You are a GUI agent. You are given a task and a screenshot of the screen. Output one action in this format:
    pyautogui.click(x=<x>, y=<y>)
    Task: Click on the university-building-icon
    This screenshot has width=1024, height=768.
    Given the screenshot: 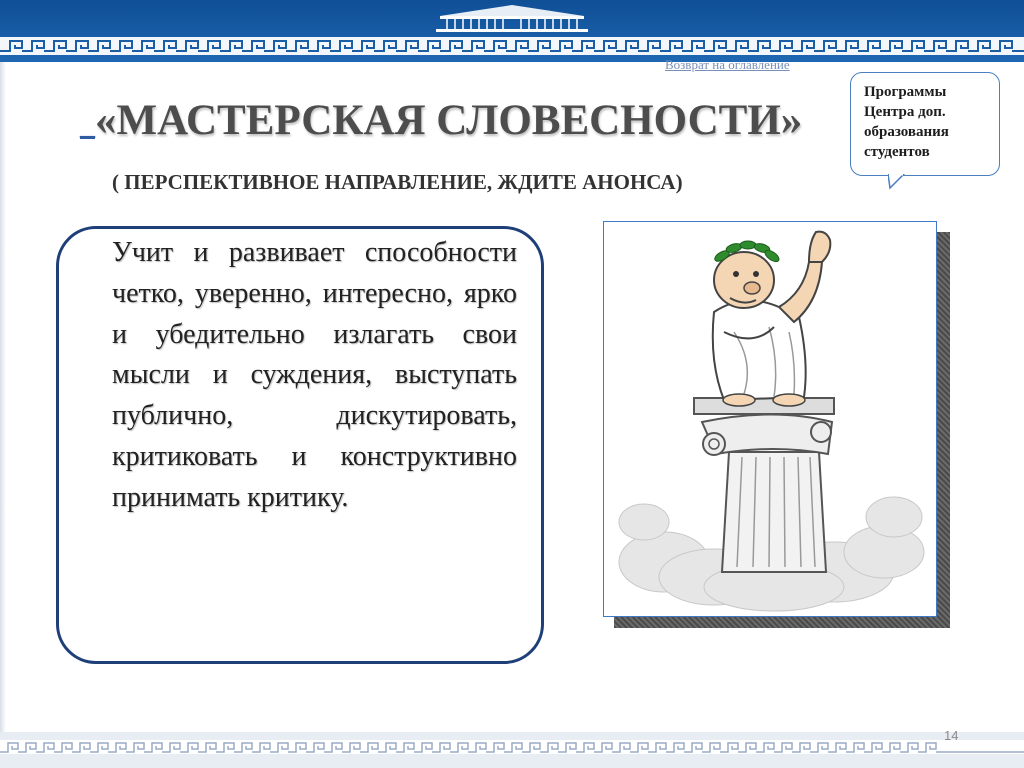 What is the action you would take?
    pyautogui.click(x=512, y=18)
    